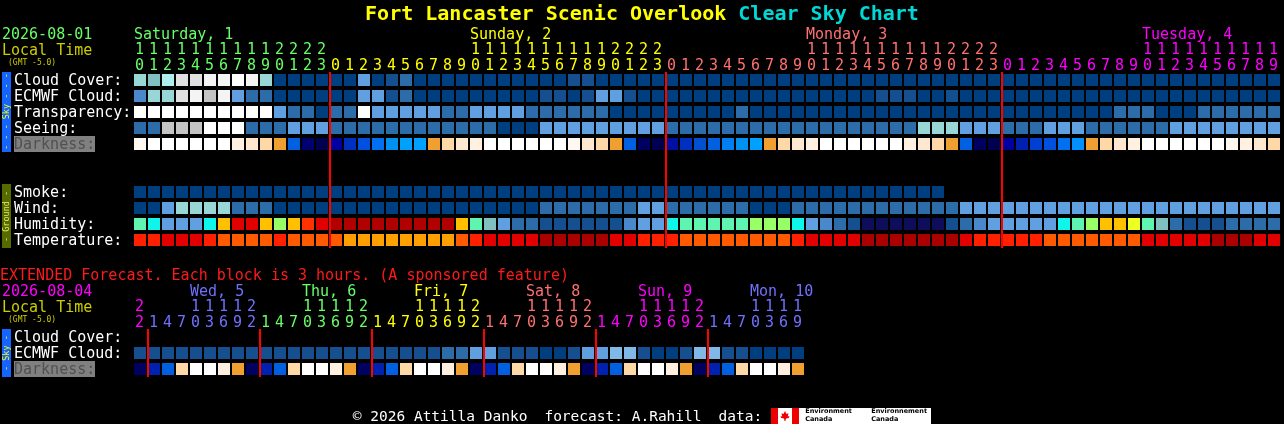 This screenshot has width=1284, height=424. What do you see at coordinates (217, 291) in the screenshot?
I see `day-label: Wed, 5` at bounding box center [217, 291].